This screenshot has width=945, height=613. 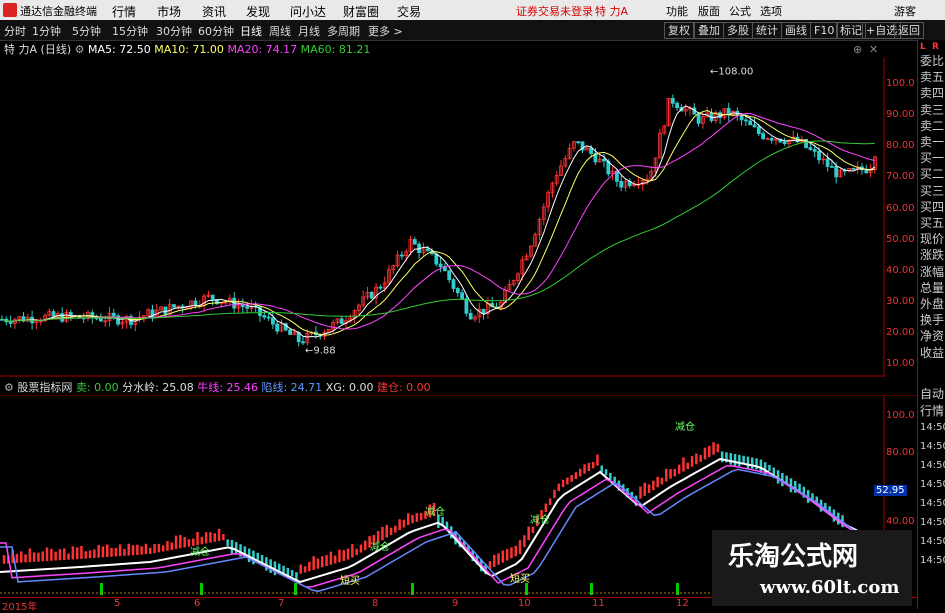 What do you see at coordinates (909, 30) in the screenshot?
I see `back-button: 返回` at bounding box center [909, 30].